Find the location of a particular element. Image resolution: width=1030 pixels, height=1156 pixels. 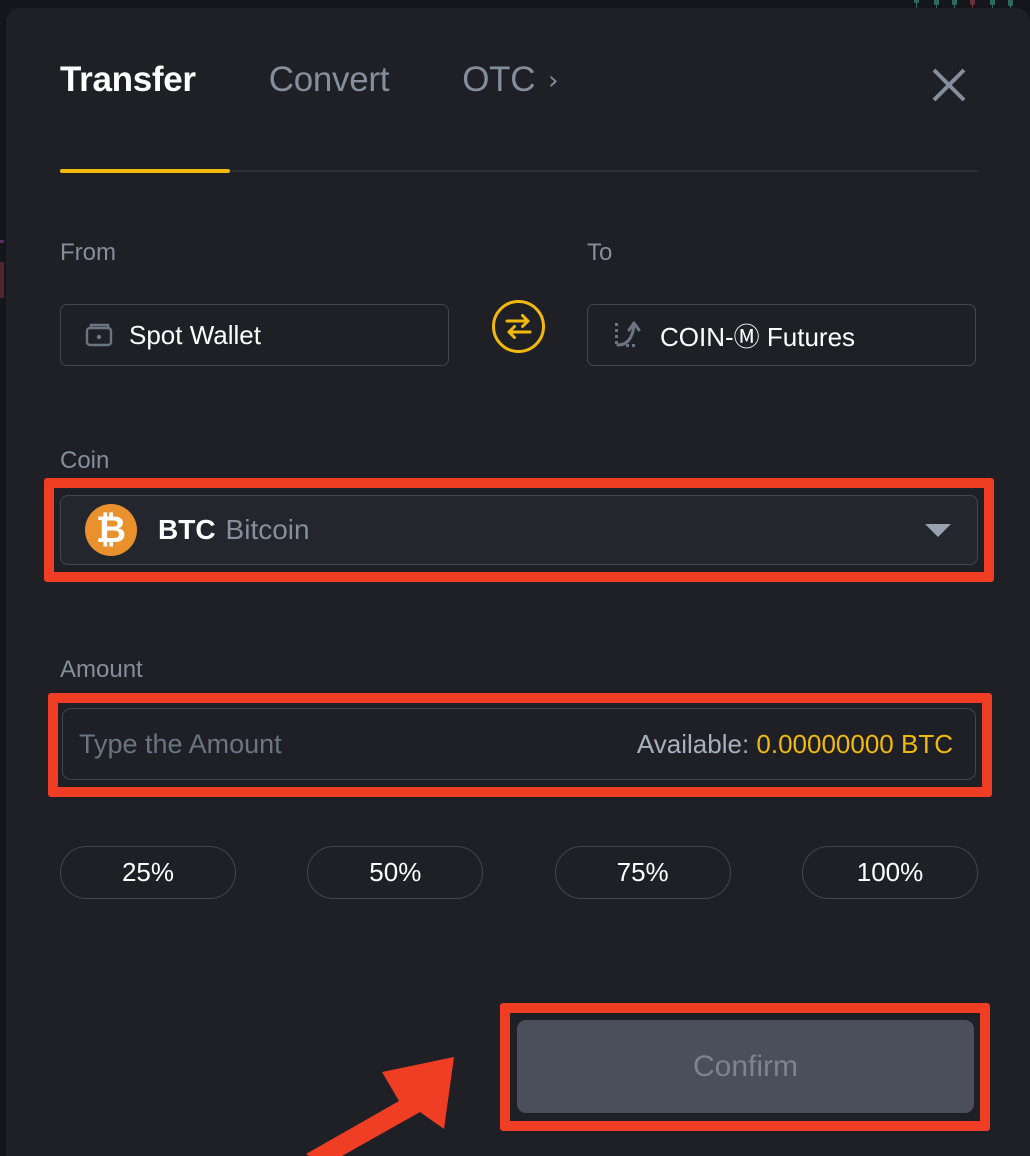

wallet-icon is located at coordinates (99, 335).